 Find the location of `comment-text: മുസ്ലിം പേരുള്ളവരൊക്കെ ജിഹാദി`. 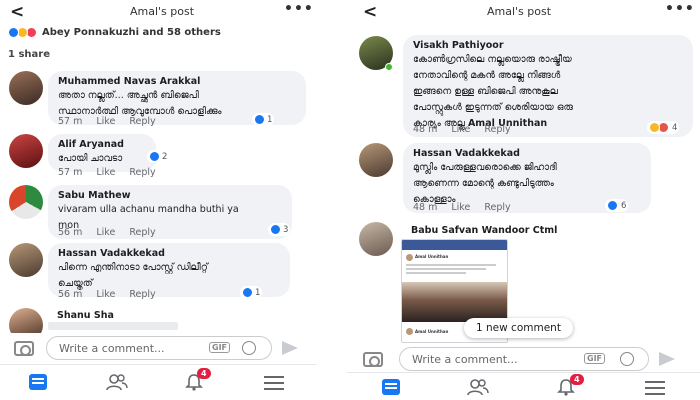

comment-text: മുസ്ലിം പേരുള്ളവരൊക്കെ ജിഹാദി is located at coordinates (485, 167).